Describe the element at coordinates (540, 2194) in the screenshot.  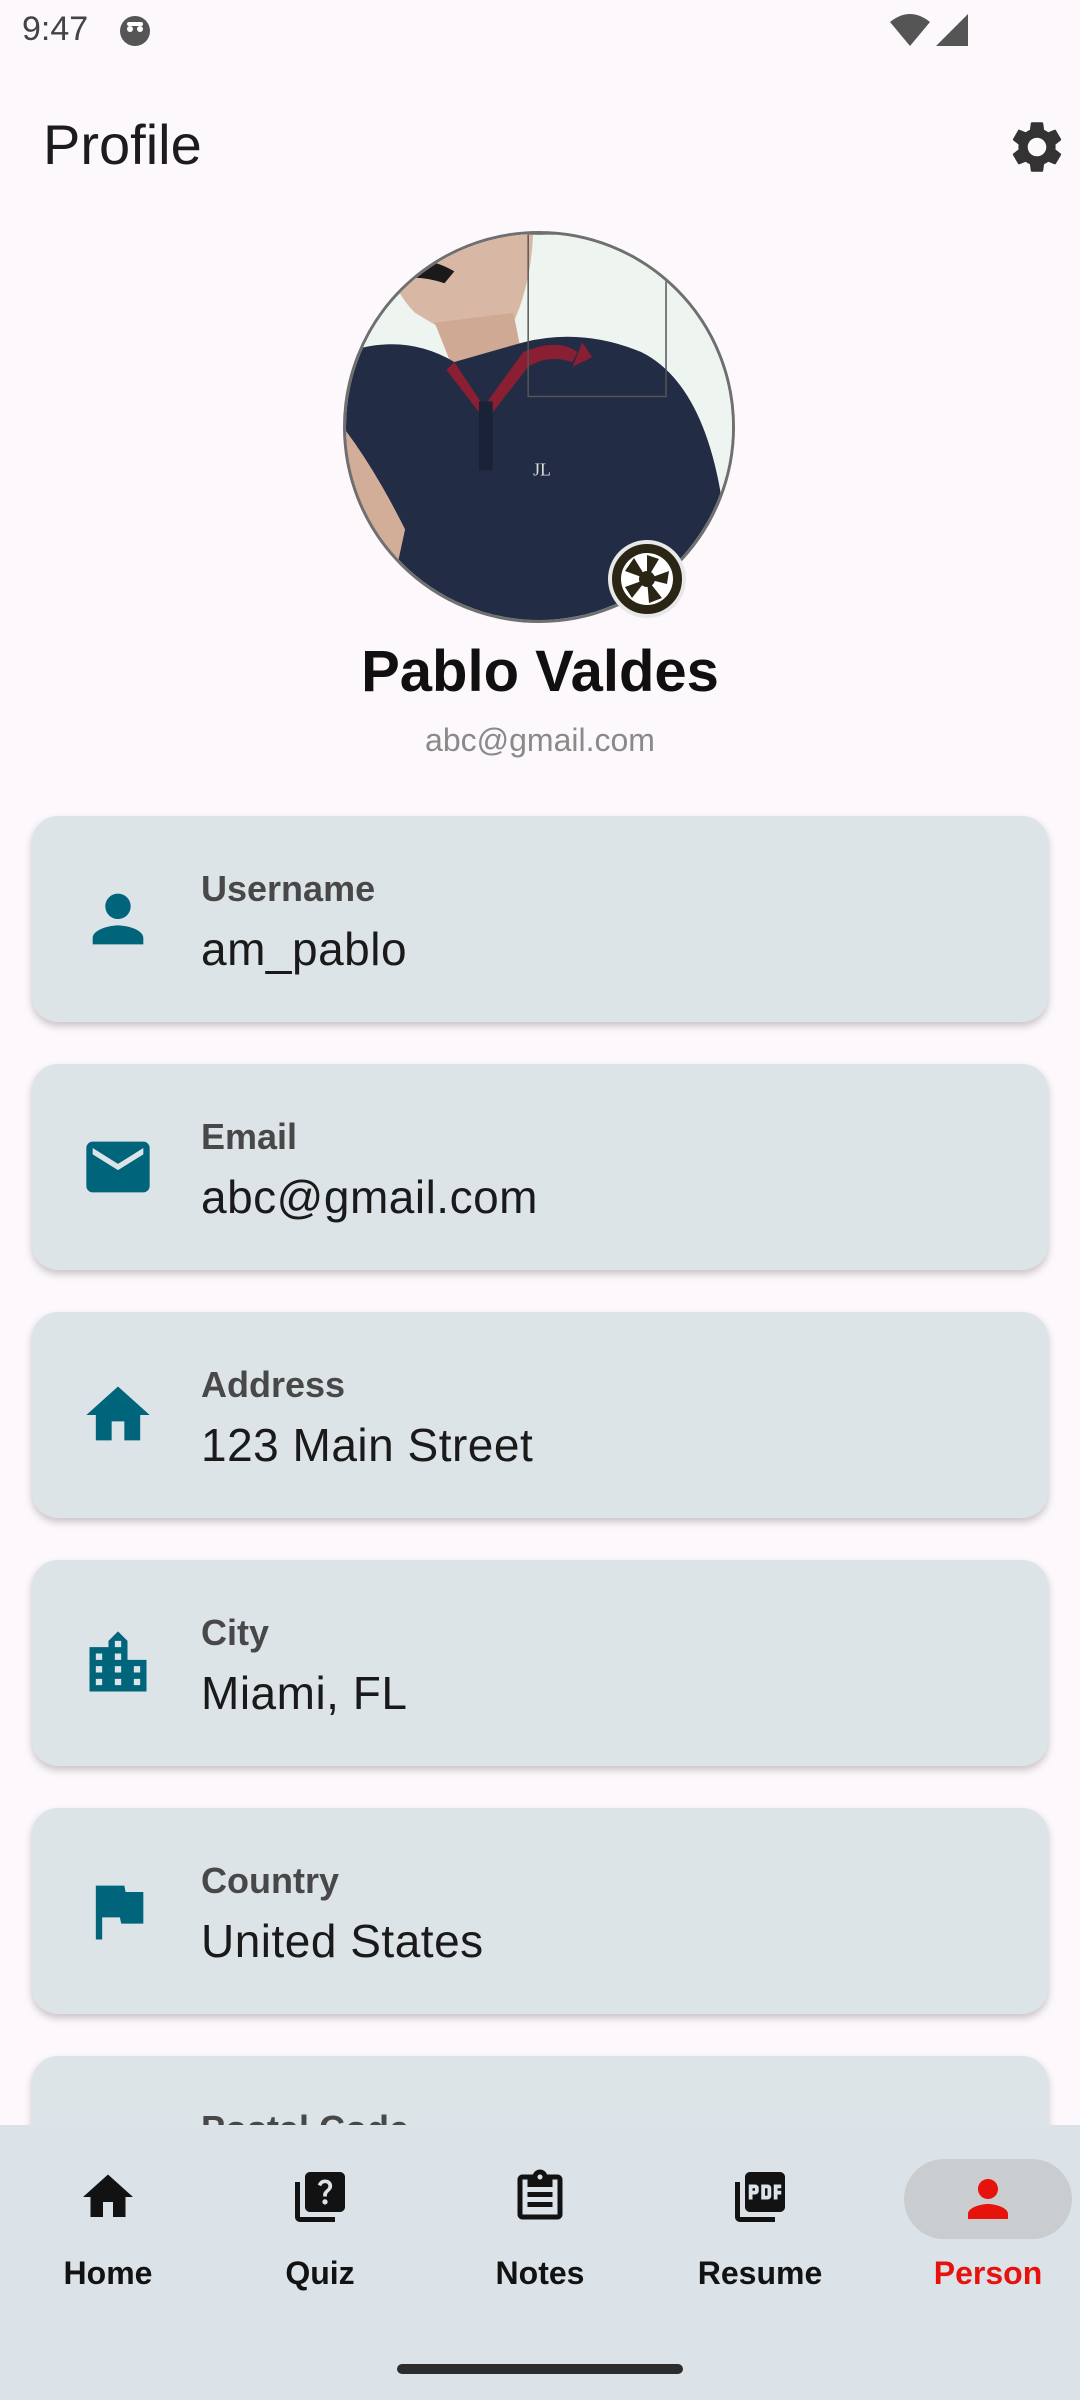
I see `notes-icon` at that location.